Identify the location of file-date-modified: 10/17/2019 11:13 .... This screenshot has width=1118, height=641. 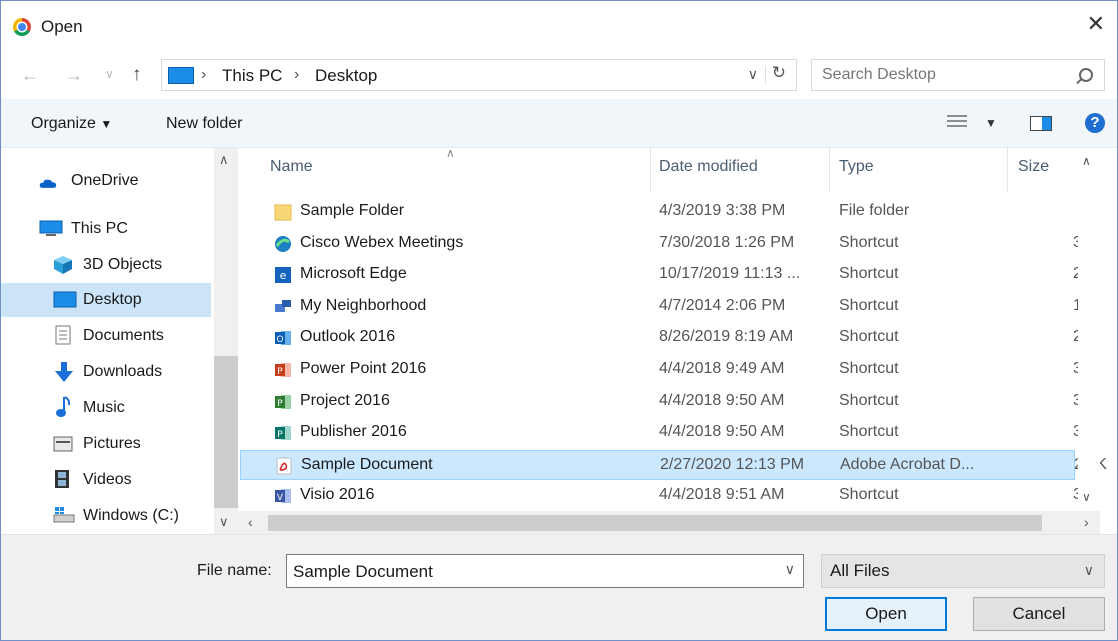
(730, 274).